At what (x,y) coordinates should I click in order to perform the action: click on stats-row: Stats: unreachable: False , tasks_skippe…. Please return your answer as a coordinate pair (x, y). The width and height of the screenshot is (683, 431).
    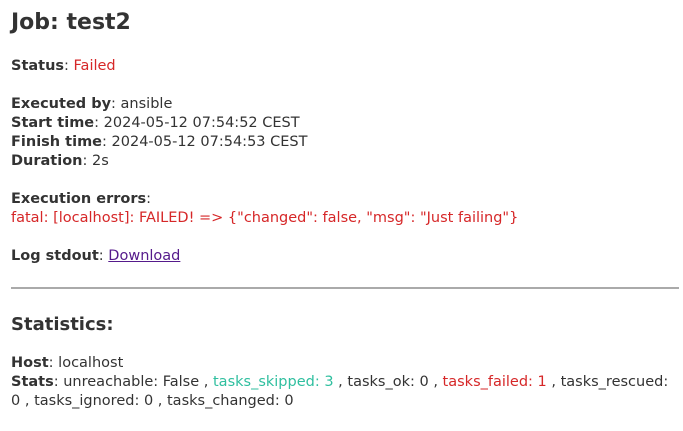
    Looking at the image, I should click on (340, 391).